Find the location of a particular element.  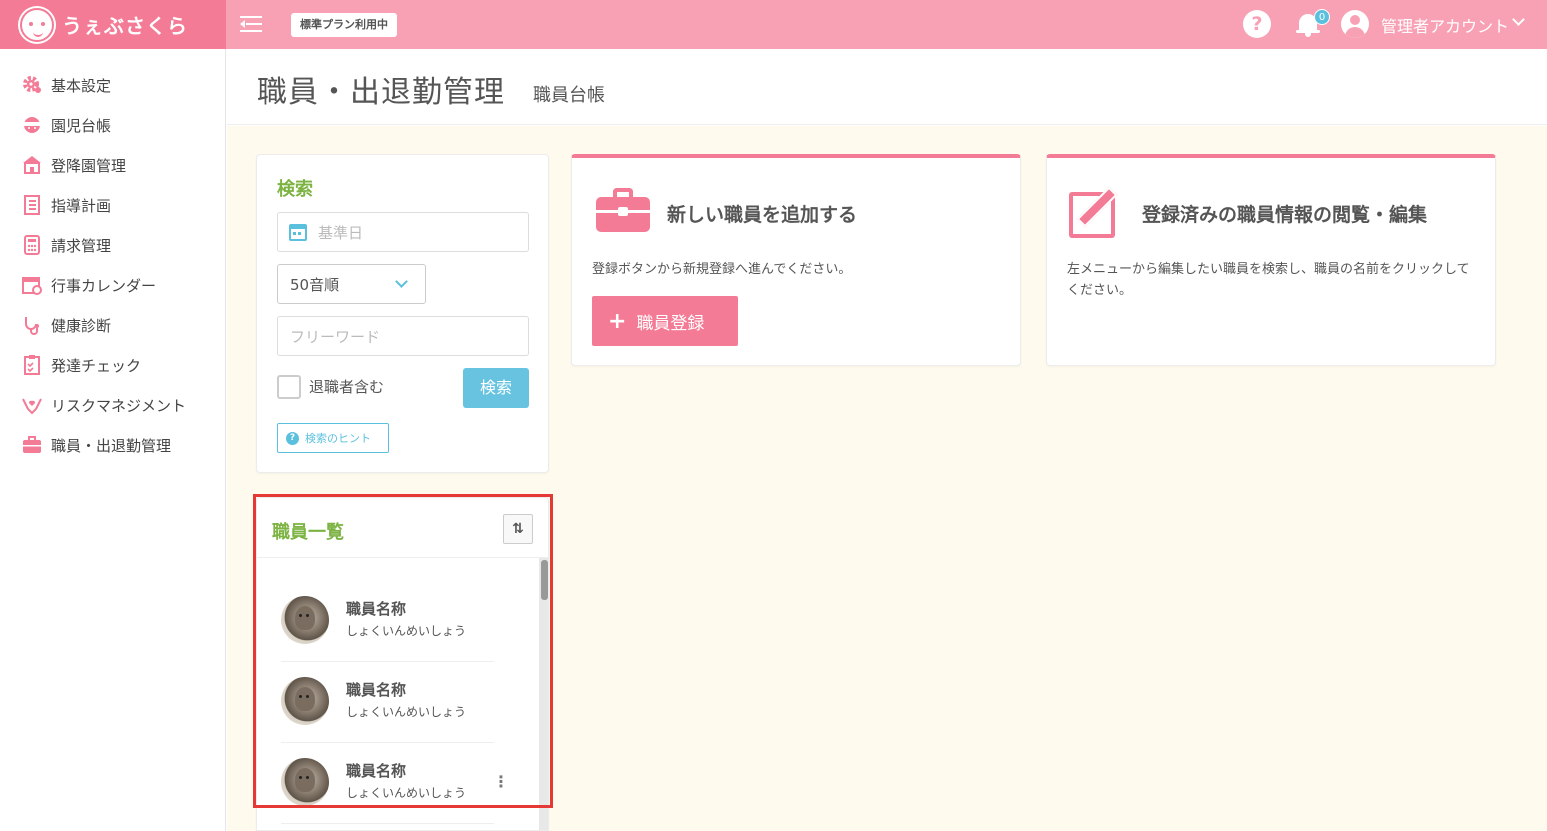

child-icon is located at coordinates (32, 125).